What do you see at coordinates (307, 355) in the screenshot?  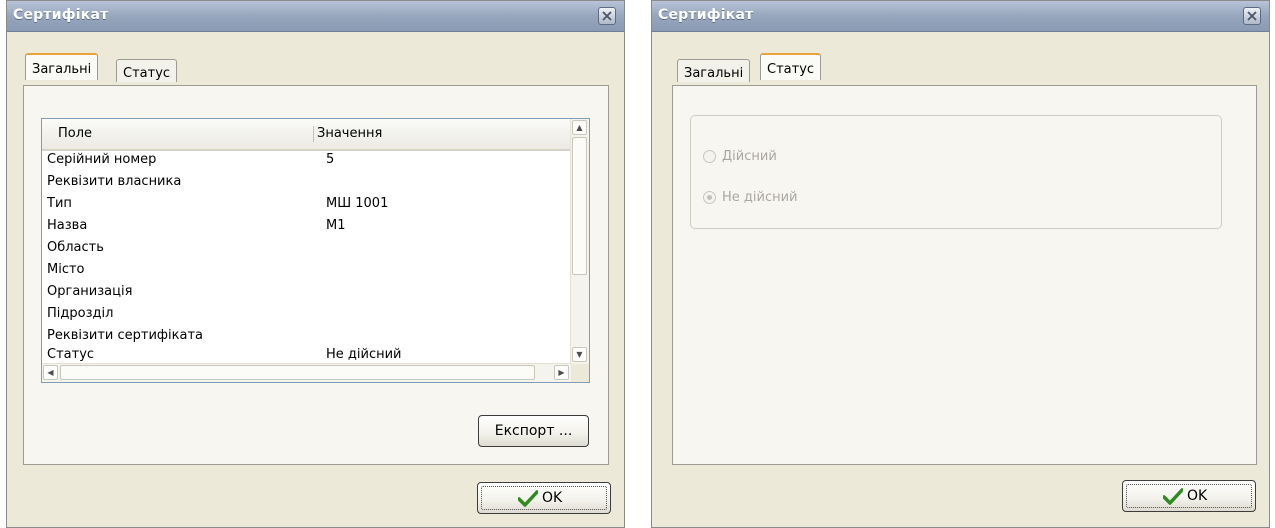 I see `list-item: Статус Не дійсний` at bounding box center [307, 355].